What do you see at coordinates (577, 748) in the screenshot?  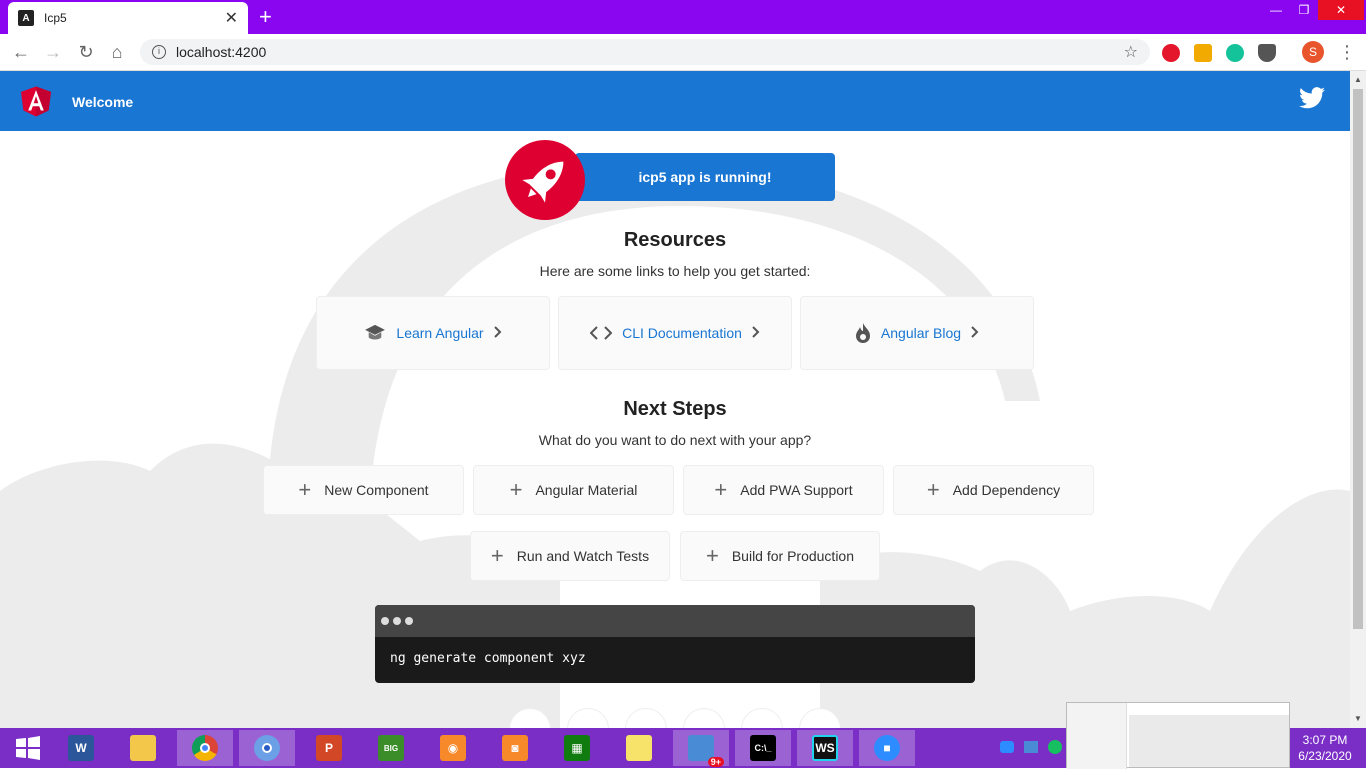 I see `store-taskbar-icon: ▦` at bounding box center [577, 748].